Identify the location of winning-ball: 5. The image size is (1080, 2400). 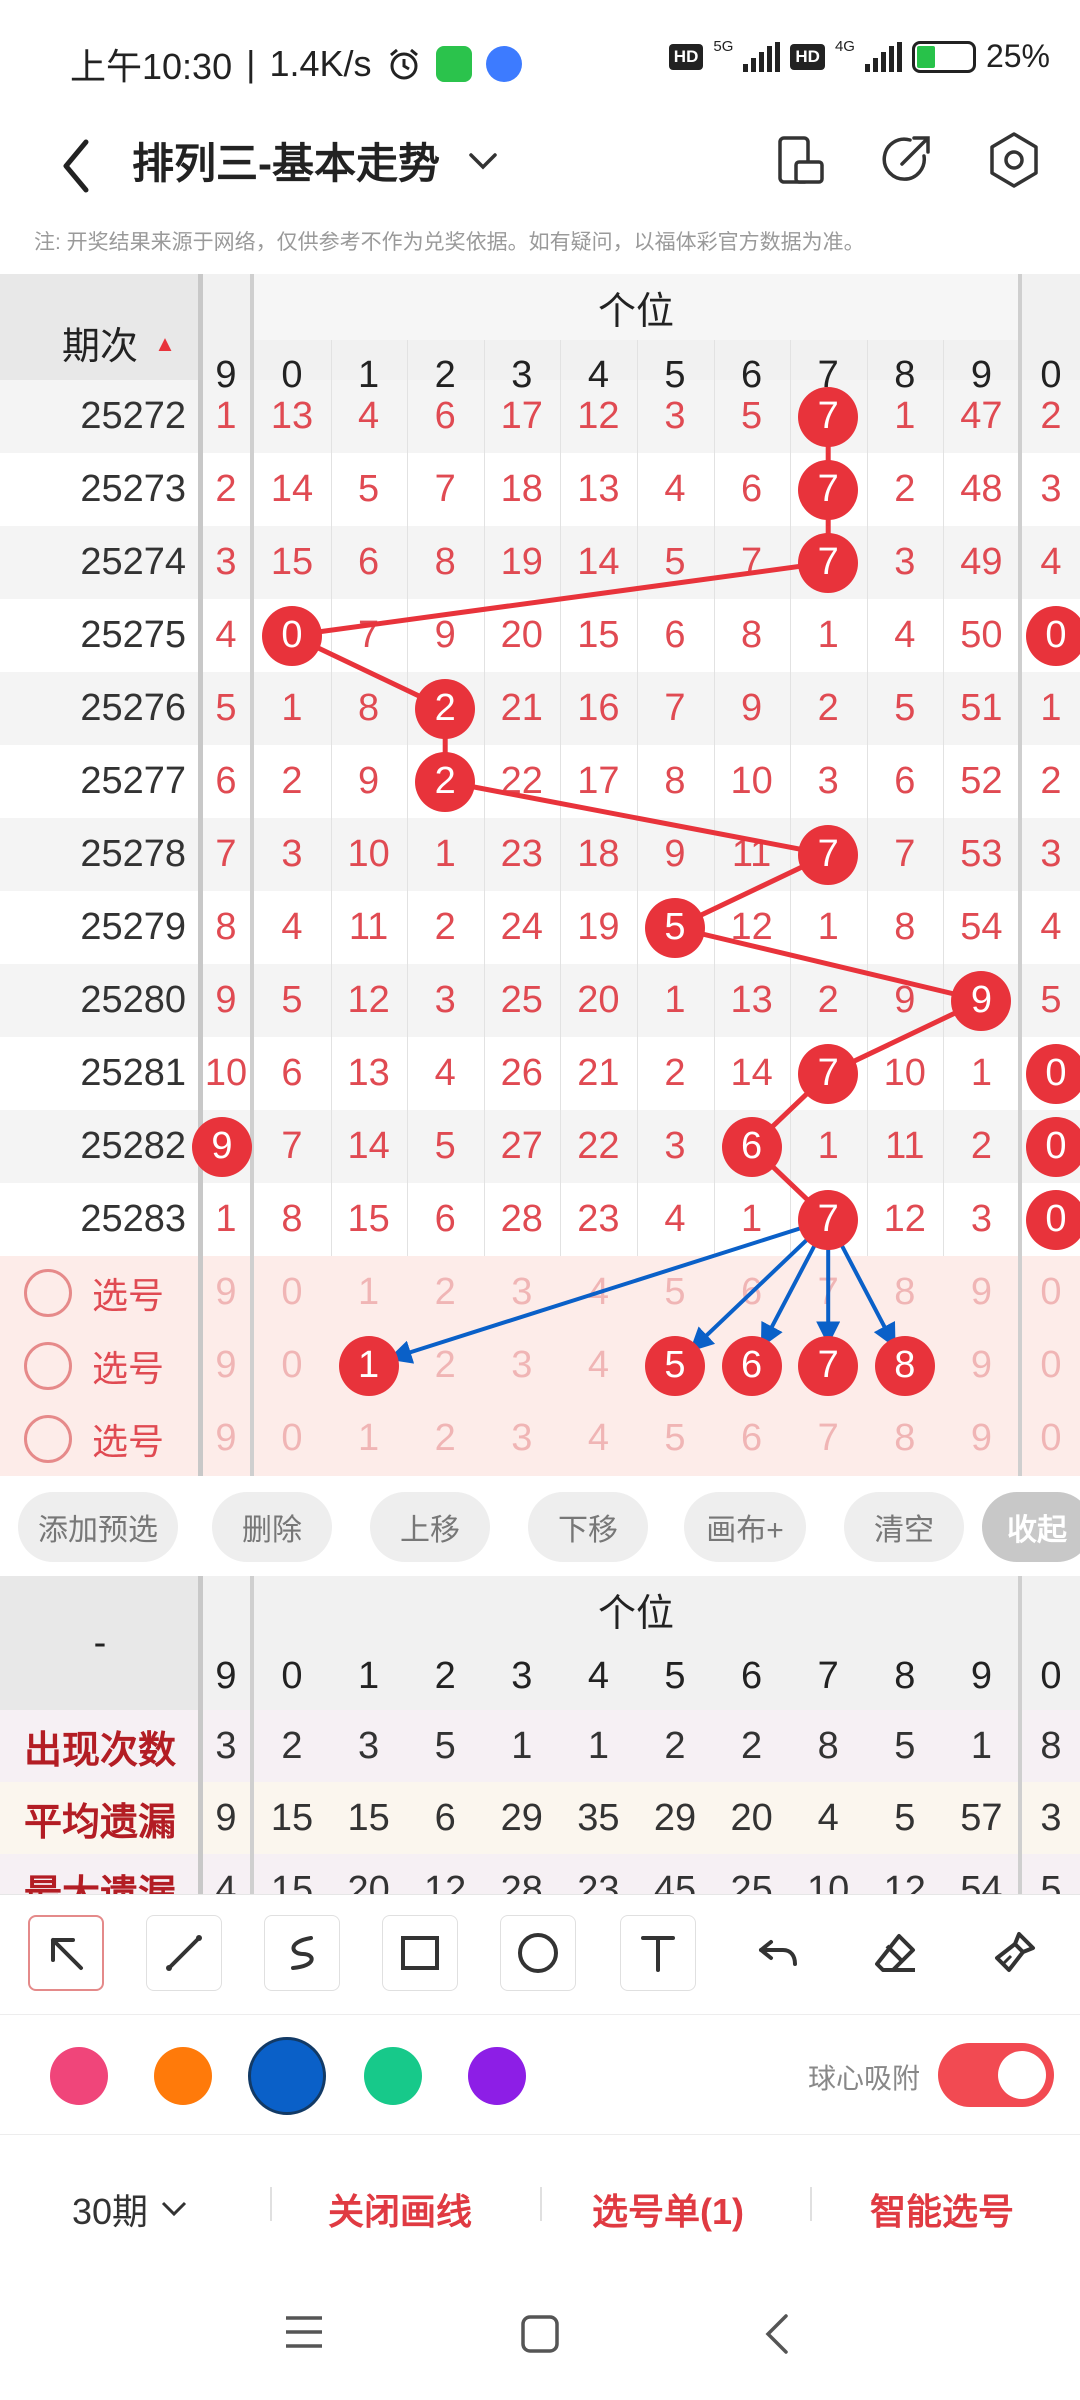
(675, 927).